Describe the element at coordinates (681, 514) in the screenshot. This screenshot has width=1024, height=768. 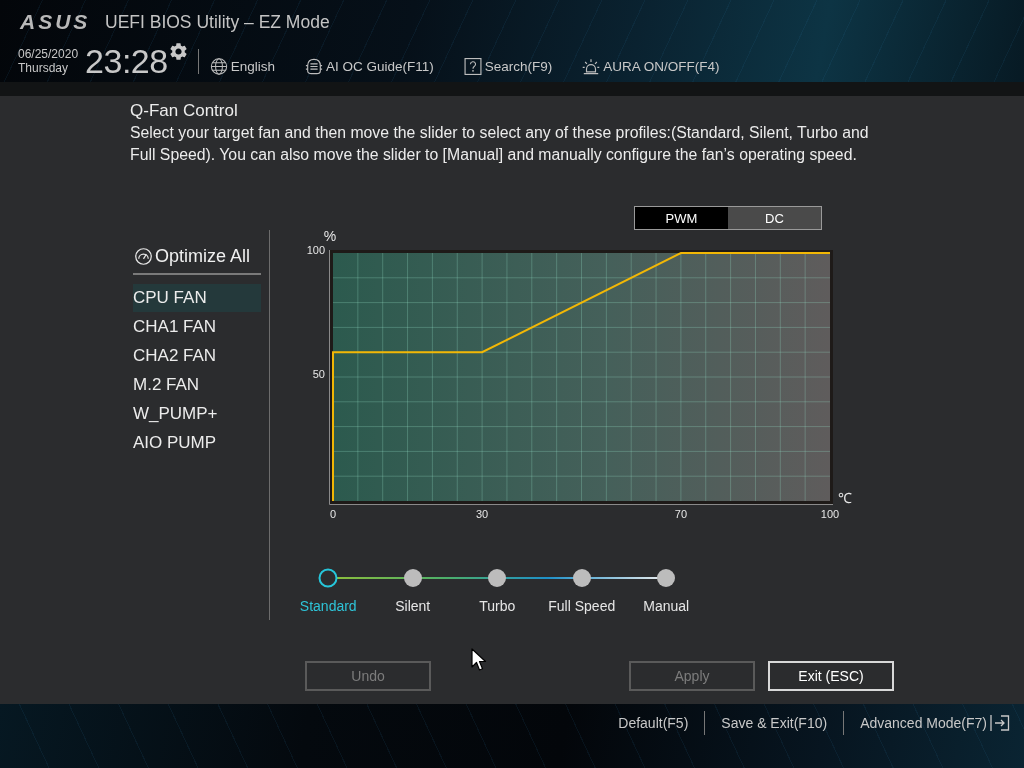
I see `axis-tick-label: 70` at that location.